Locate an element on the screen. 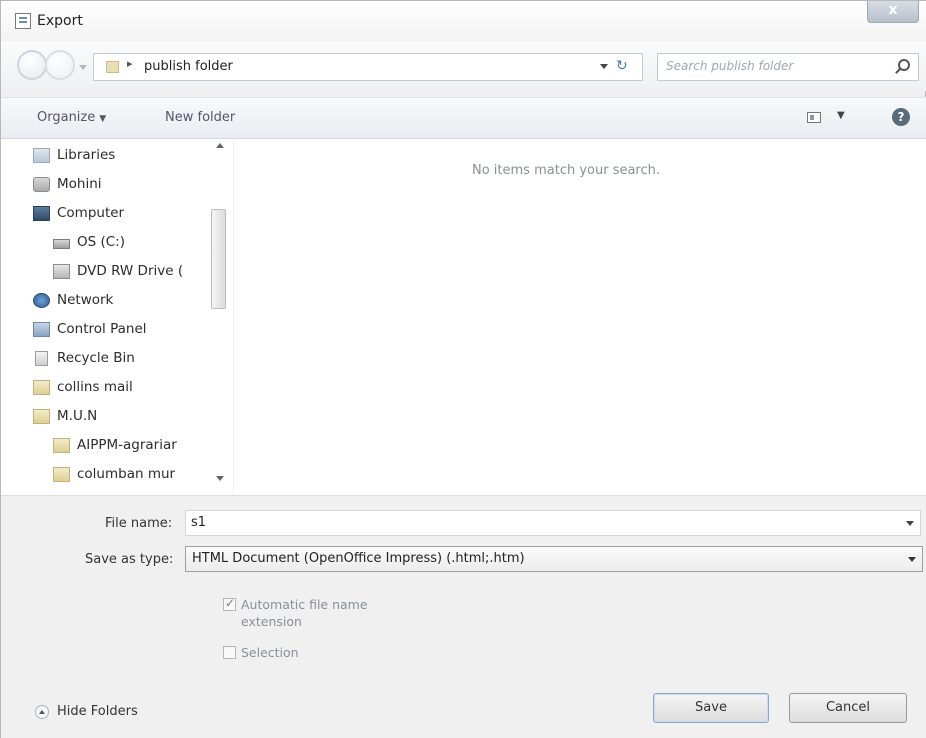 The width and height of the screenshot is (926, 738). breadcrumb-current-folder: publish folder is located at coordinates (188, 66).